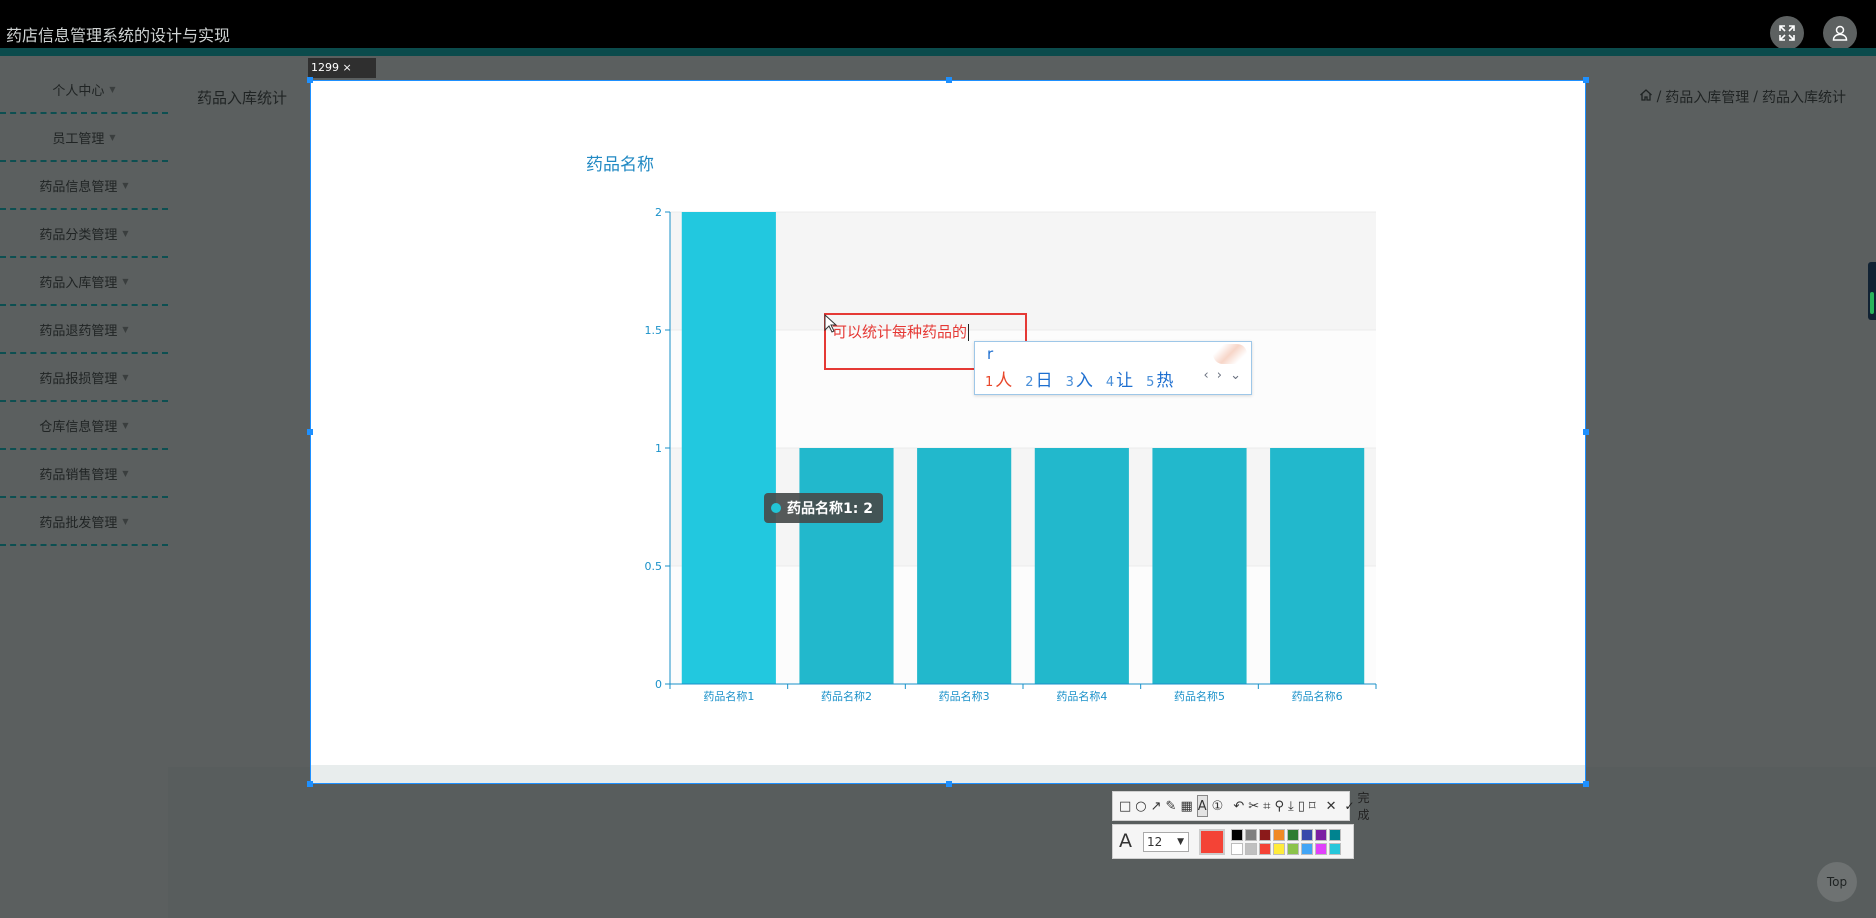  Describe the element at coordinates (620, 165) in the screenshot. I see `chart-title: 药品名称` at that location.